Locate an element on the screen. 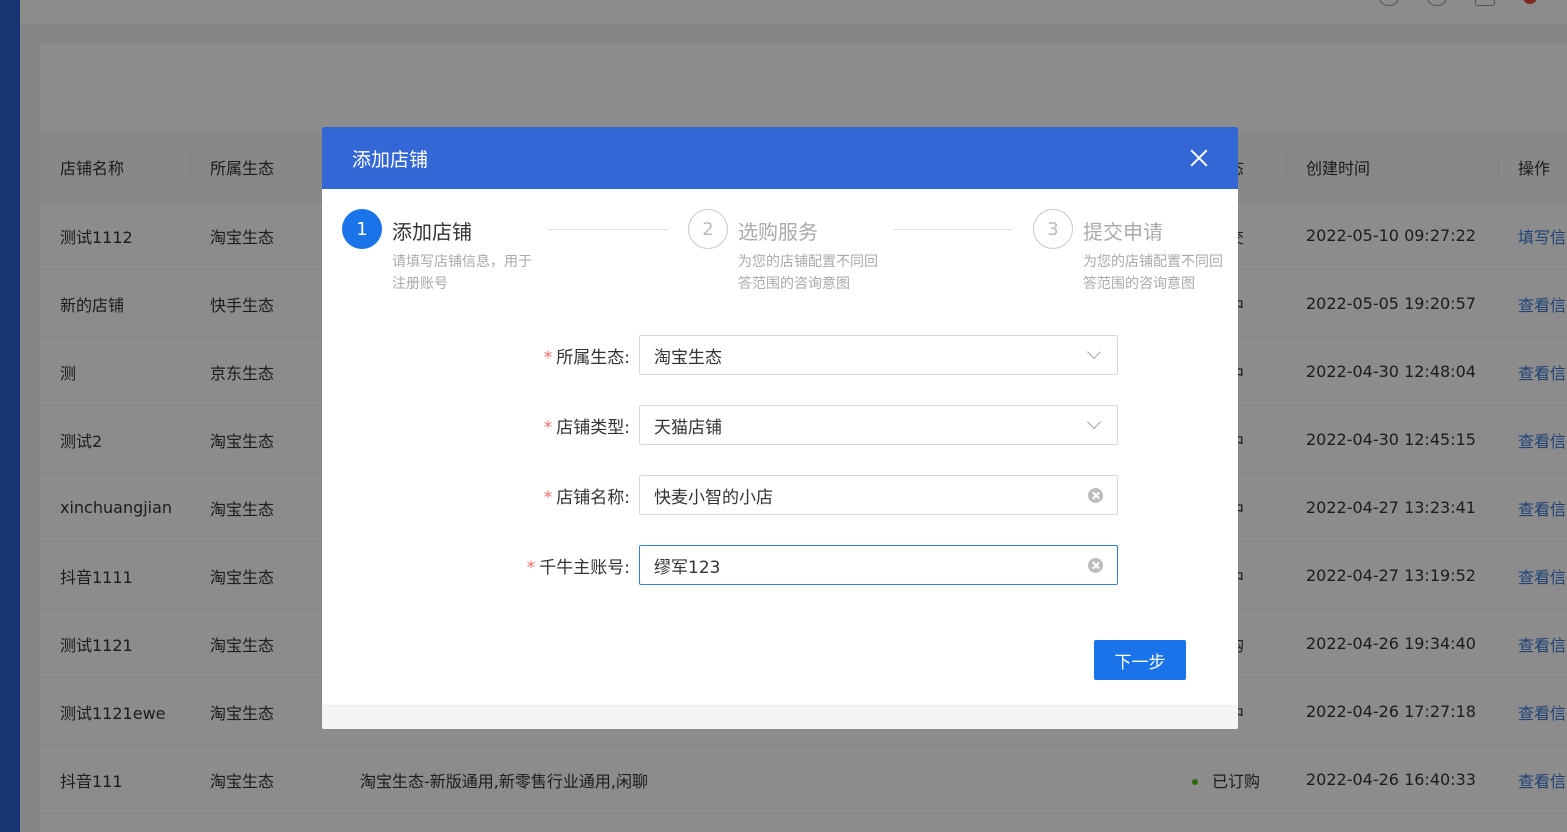 Image resolution: width=1567 pixels, height=832 pixels. shop-name-value: 快麦小智的小店 is located at coordinates (713, 497).